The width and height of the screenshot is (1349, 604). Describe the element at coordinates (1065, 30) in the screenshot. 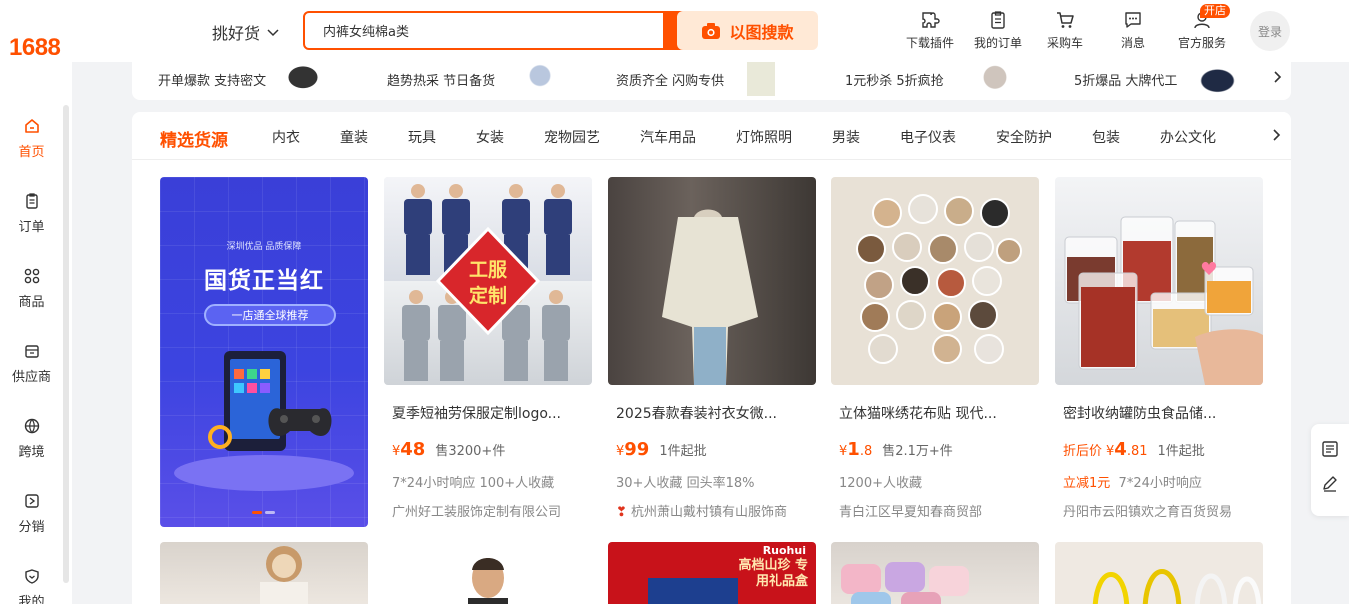

I see `cart-button: 采购车` at that location.